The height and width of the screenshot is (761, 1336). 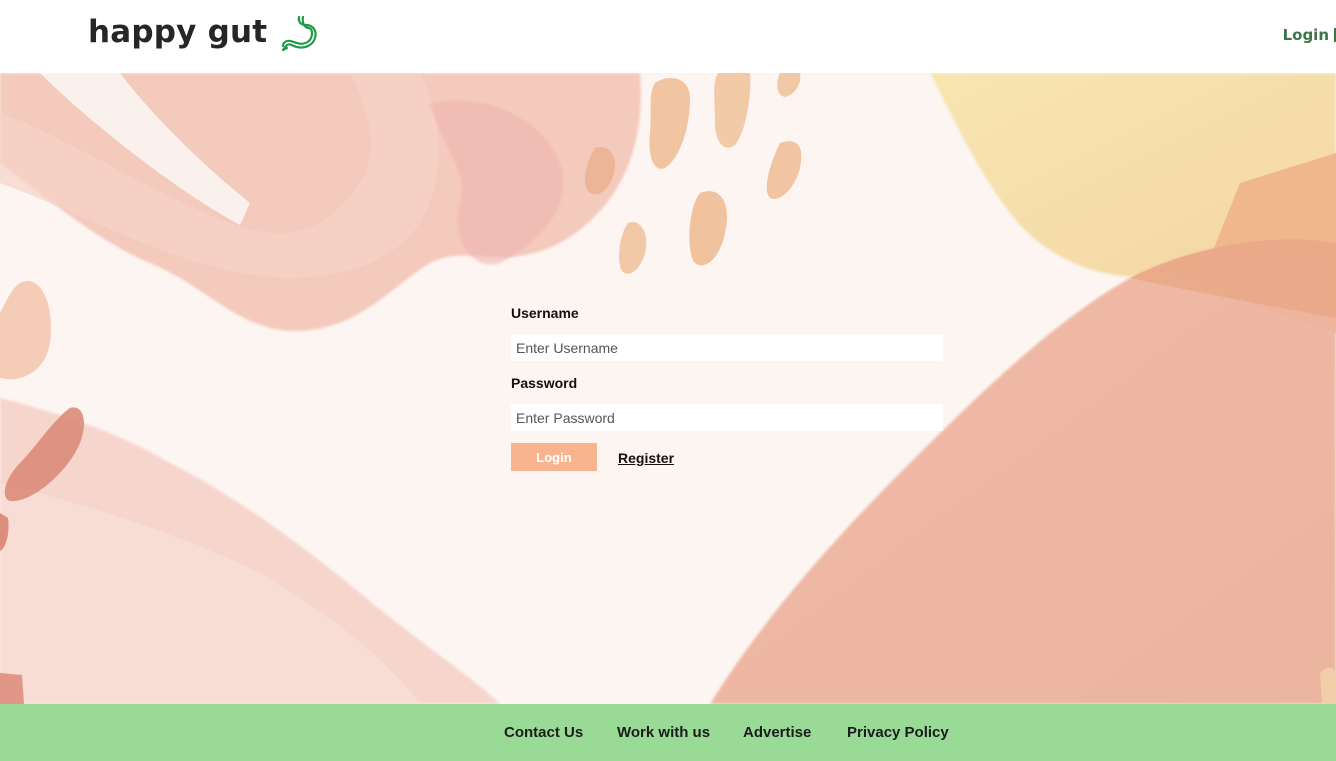 I want to click on login-button: Login, so click(x=554, y=457).